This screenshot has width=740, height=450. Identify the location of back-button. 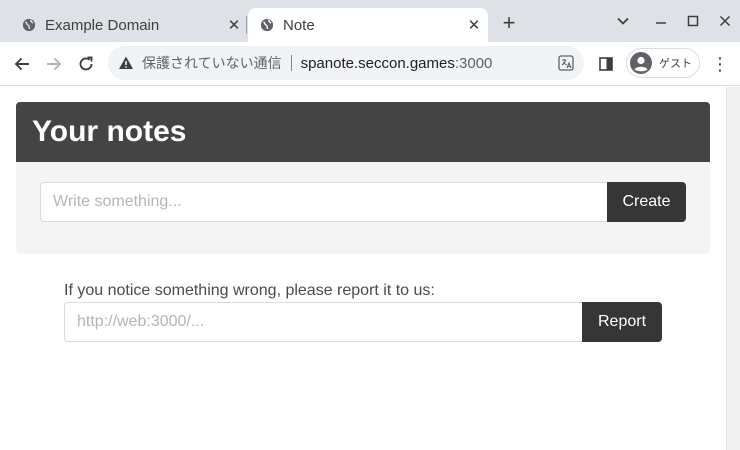
(22, 64).